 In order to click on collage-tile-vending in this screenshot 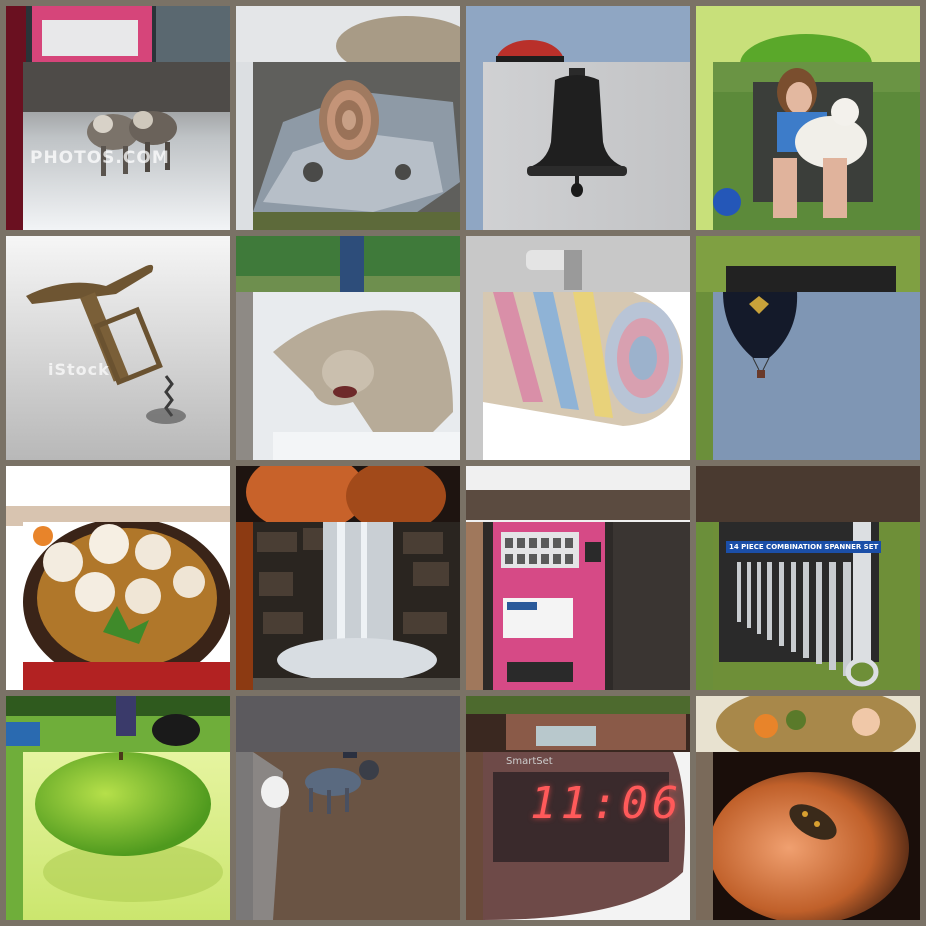, I will do `click(578, 578)`.